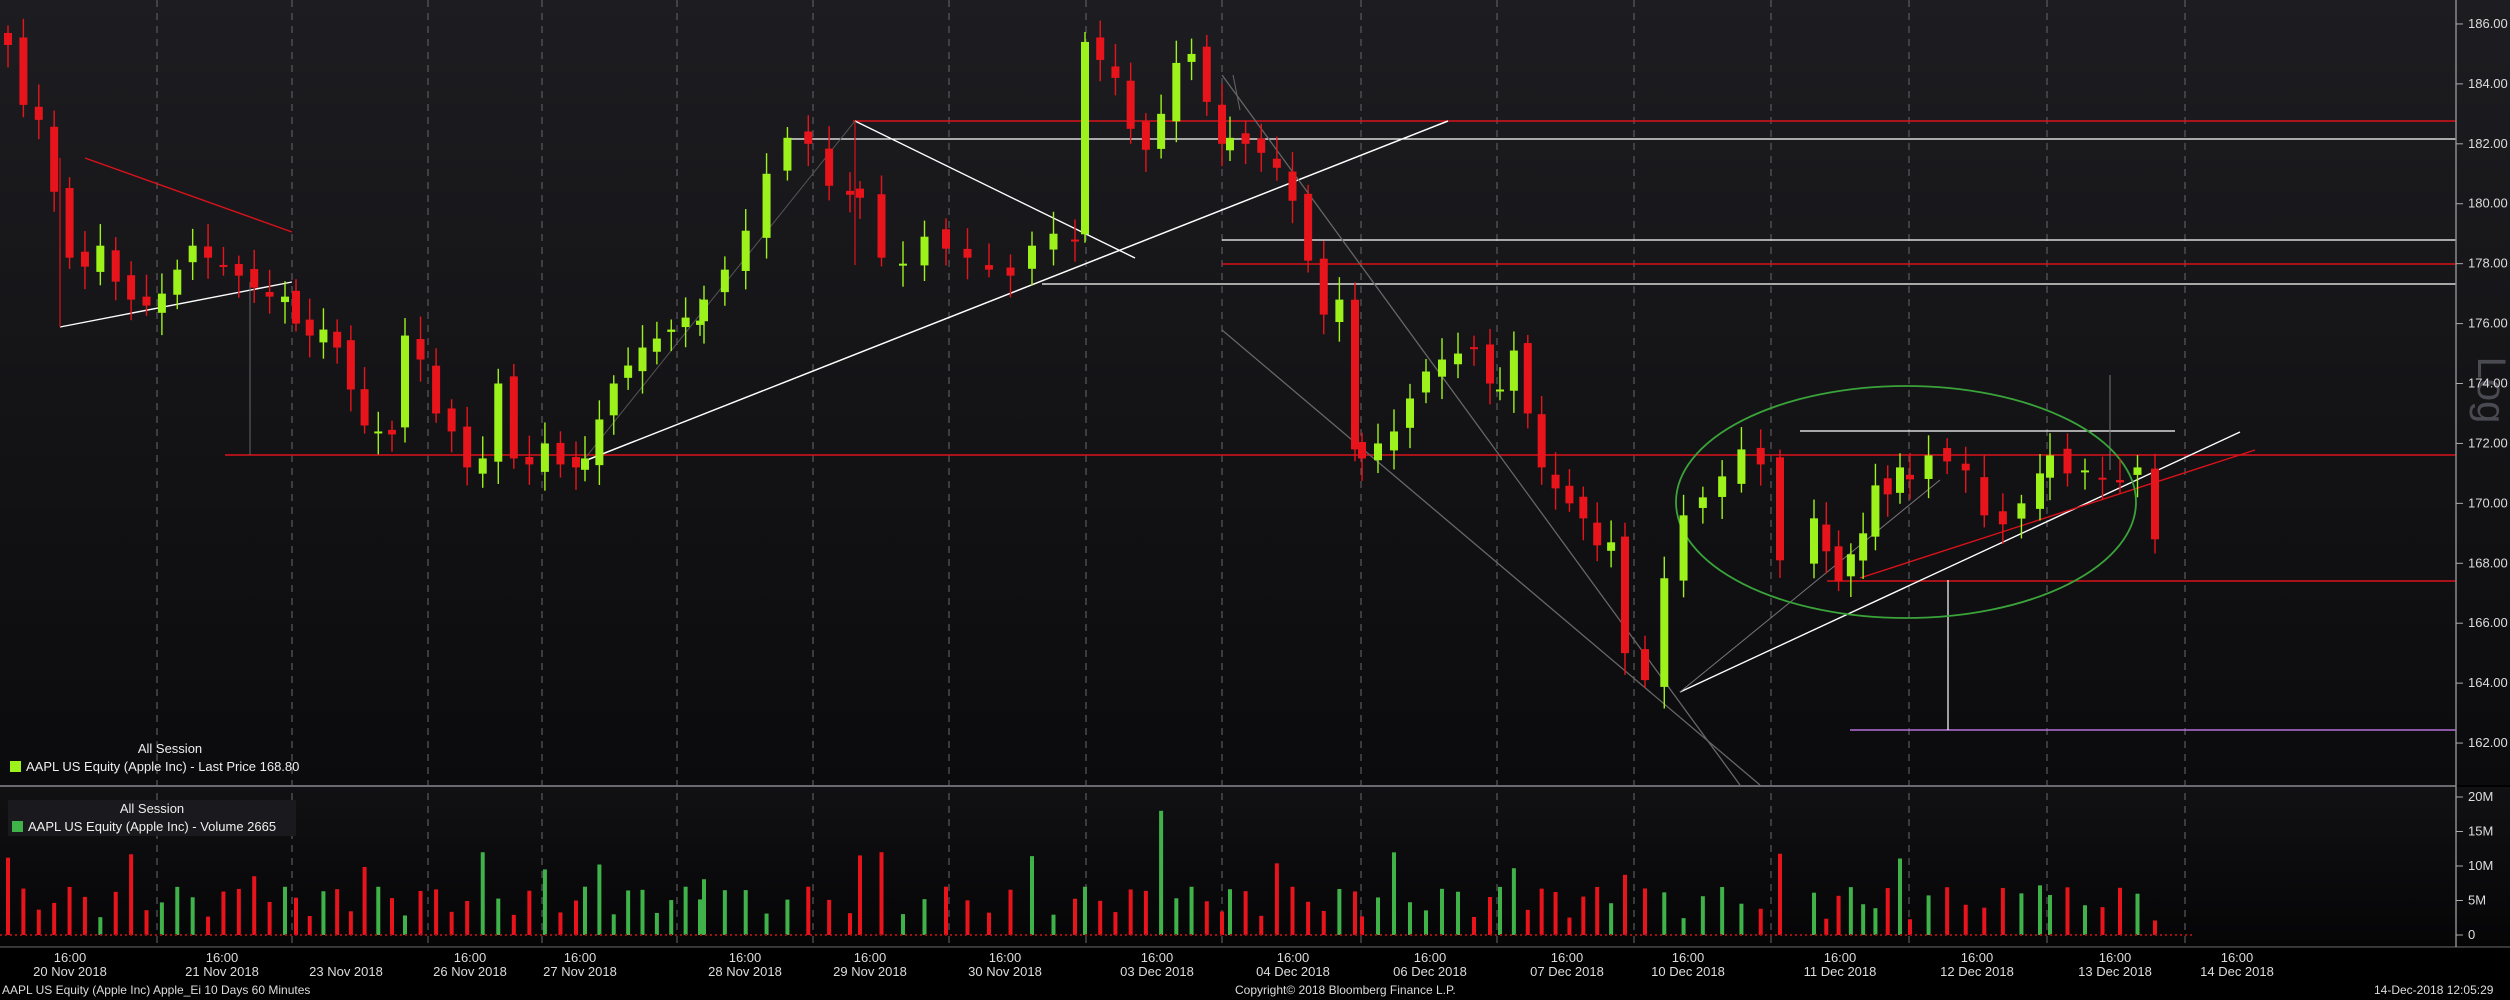  Describe the element at coordinates (2488, 23) in the screenshot. I see `y-tick-label: 186.00` at that location.